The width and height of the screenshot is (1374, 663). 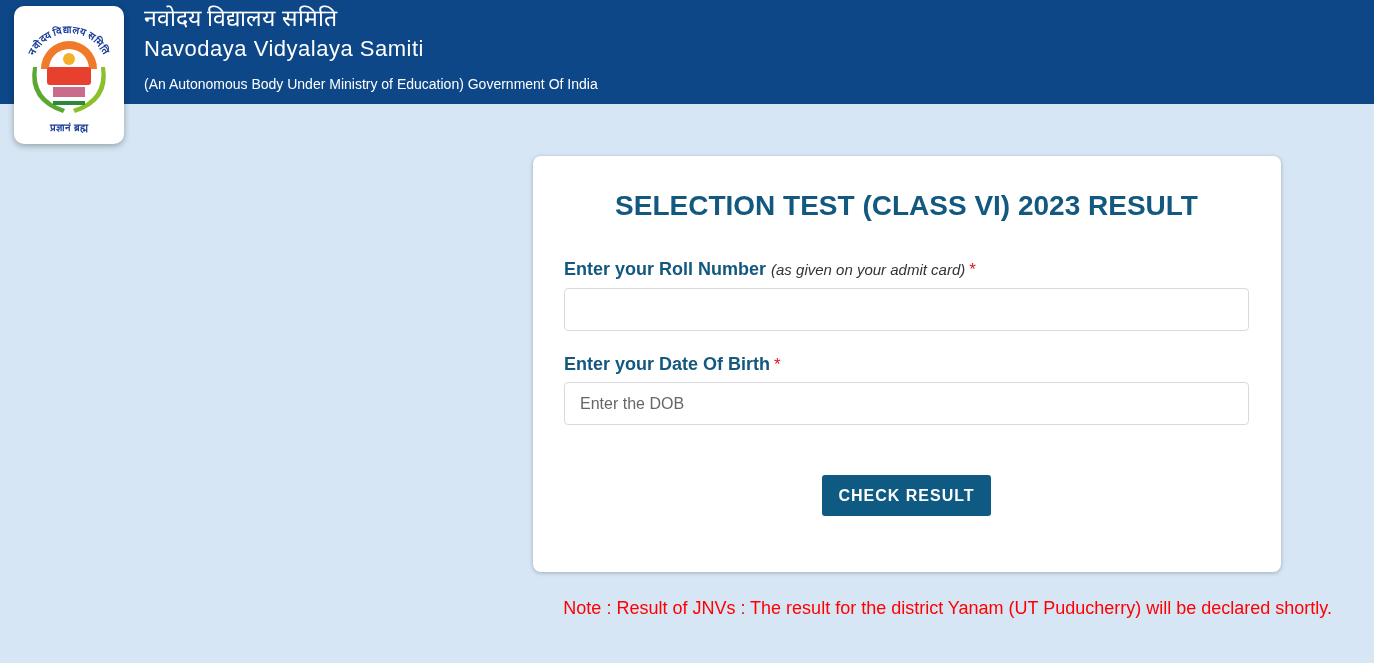 I want to click on site-title: Navodaya Vidyalaya Samiti, so click(x=284, y=49).